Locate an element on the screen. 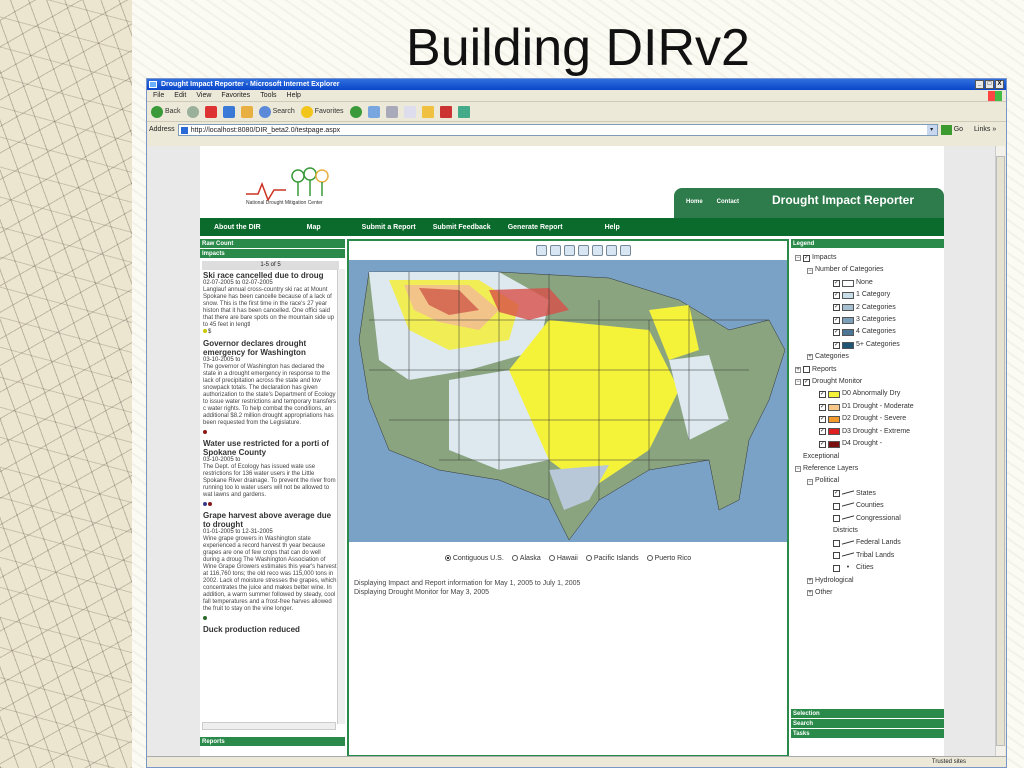 This screenshot has width=1024, height=768. region-radio-puerto-rico: Puerto Rico is located at coordinates (668, 558).